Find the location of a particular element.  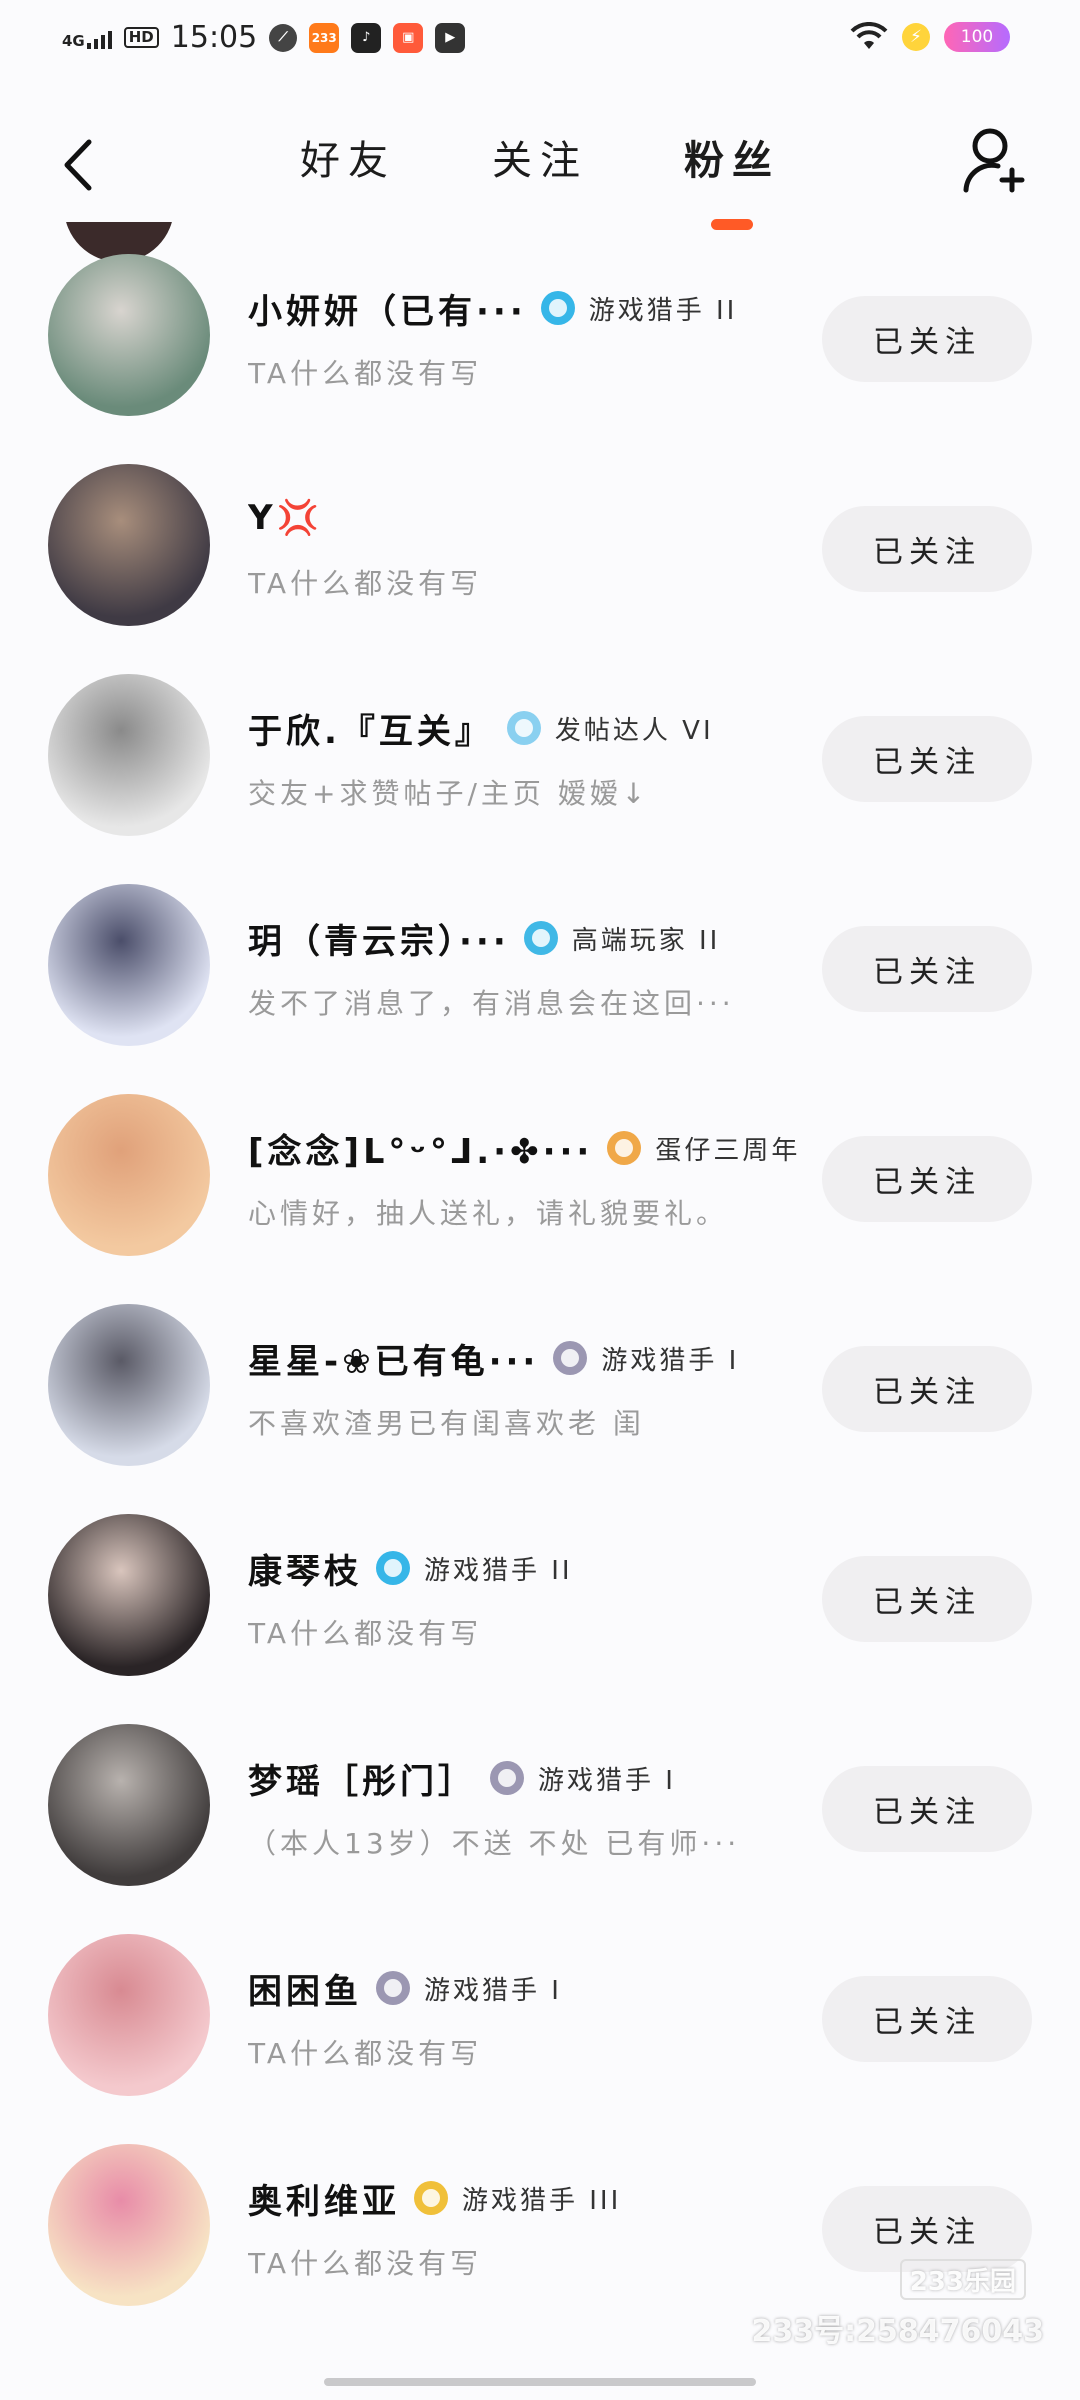

user-info: 康琴枝 游戏猎手 II TA什么都没有写 is located at coordinates (533, 1599).